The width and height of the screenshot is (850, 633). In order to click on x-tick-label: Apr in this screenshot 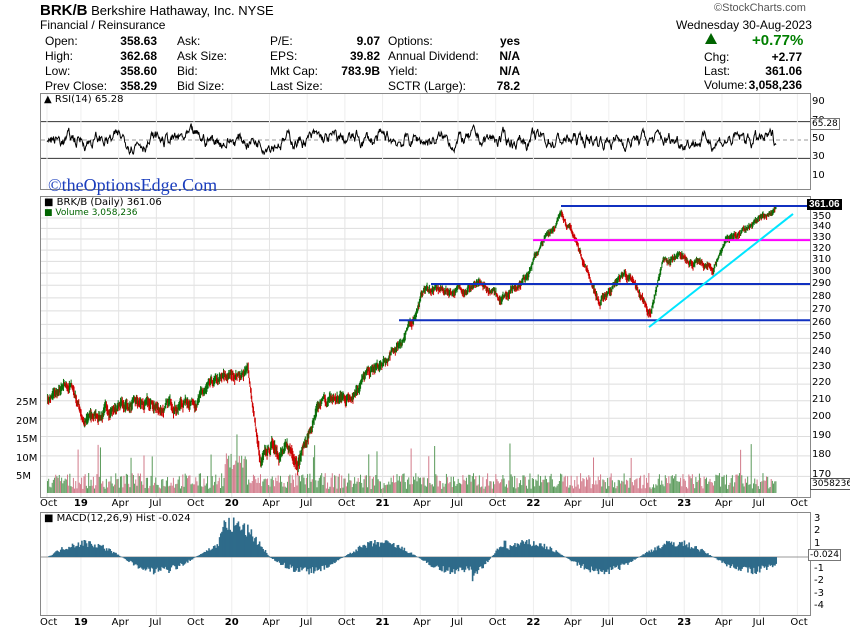, I will do `click(723, 622)`.